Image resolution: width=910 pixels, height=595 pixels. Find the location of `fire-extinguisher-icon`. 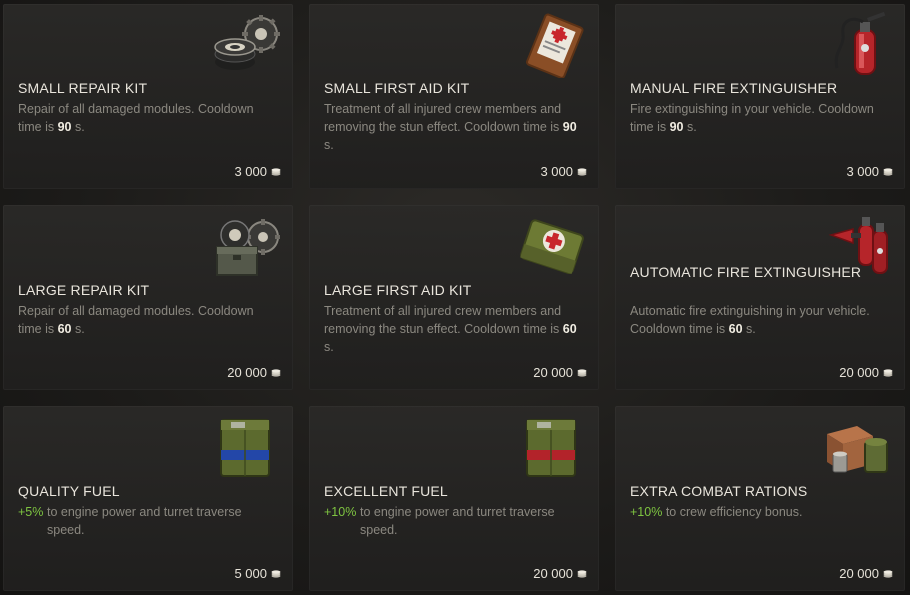

fire-extinguisher-icon is located at coordinates (858, 44).